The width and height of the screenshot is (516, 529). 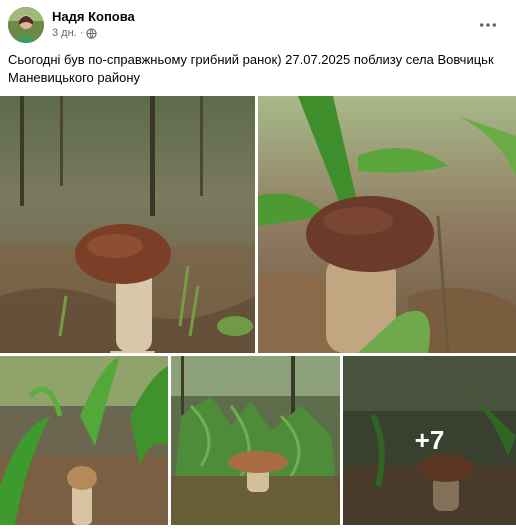 What do you see at coordinates (258, 25) in the screenshot?
I see `post-header: Надя Копова 3 дн. ·` at bounding box center [258, 25].